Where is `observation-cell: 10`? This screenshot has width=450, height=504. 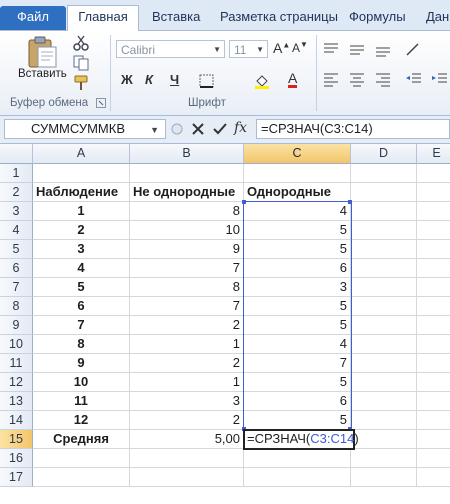 observation-cell: 10 is located at coordinates (81, 382).